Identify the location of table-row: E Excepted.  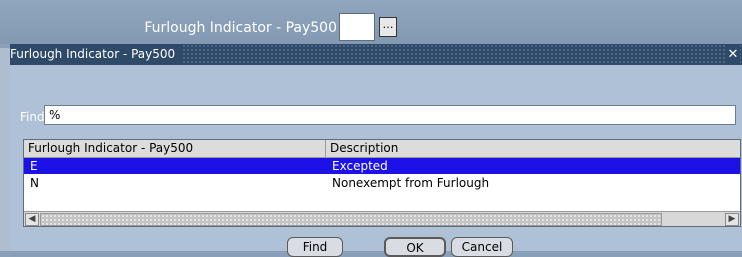
(382, 166).